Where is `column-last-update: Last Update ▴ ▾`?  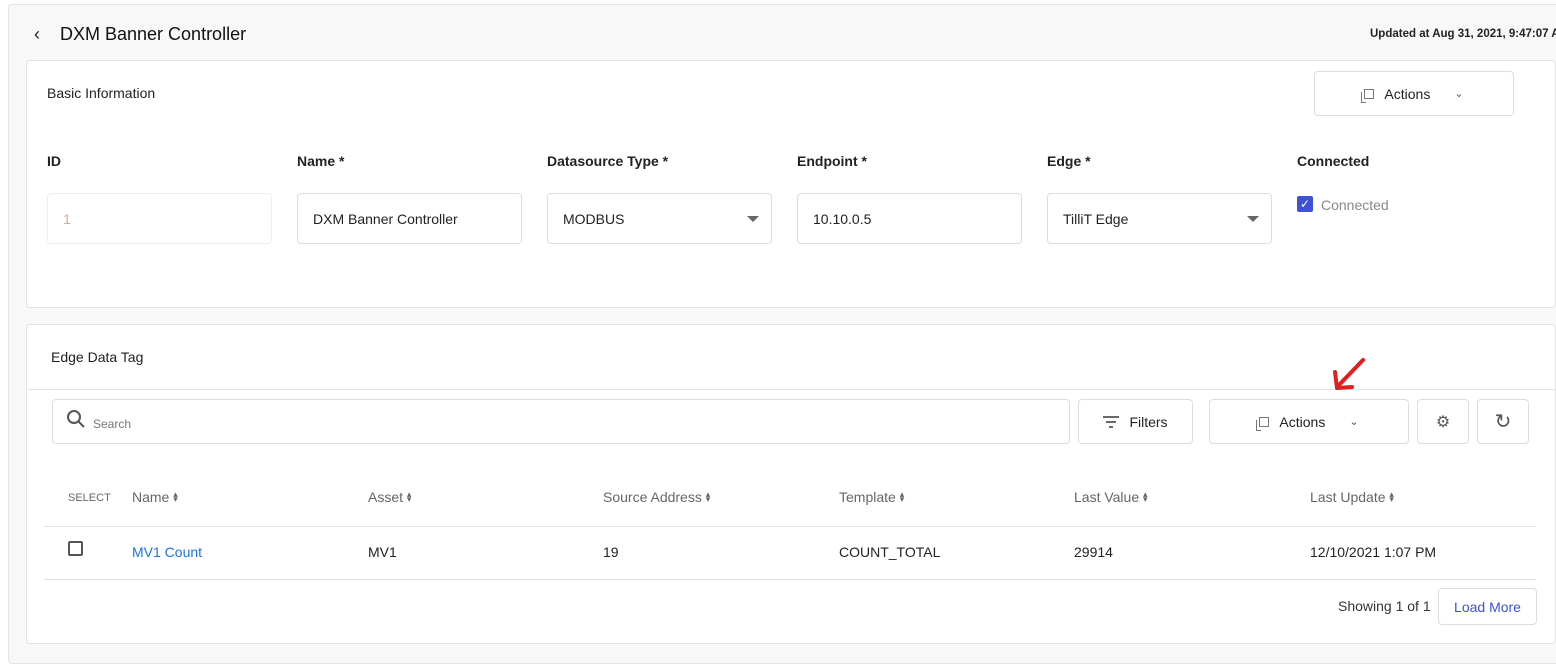
column-last-update: Last Update ▴ ▾ is located at coordinates (1352, 497).